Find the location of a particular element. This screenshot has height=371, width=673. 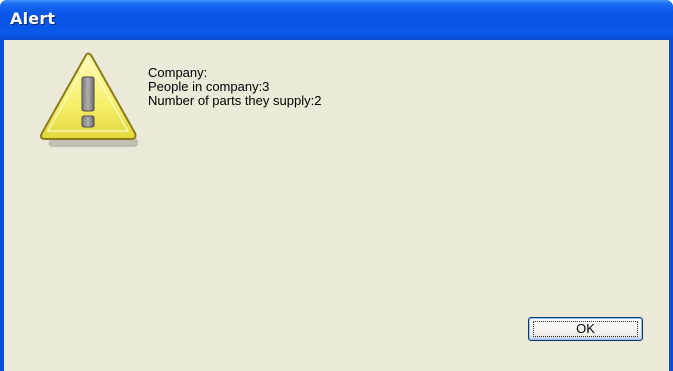

message-line: Company: is located at coordinates (178, 72).